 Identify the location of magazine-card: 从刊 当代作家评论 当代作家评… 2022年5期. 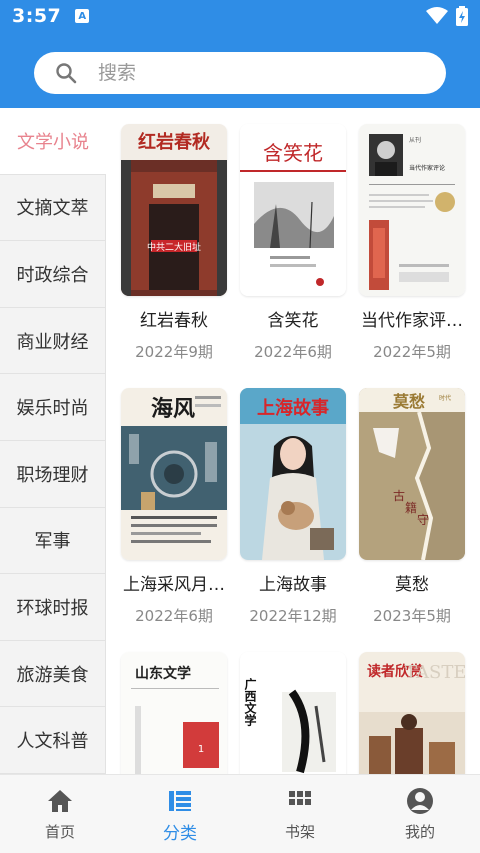
(412, 243).